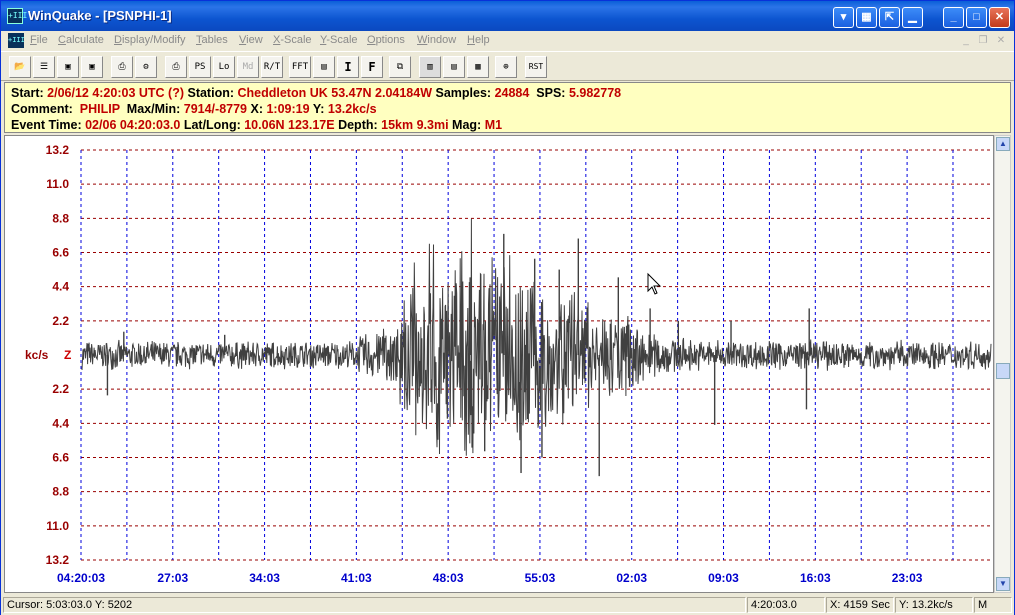 This screenshot has height=615, width=1015. Describe the element at coordinates (866, 17) in the screenshot. I see `grid-icon: ▦` at that location.